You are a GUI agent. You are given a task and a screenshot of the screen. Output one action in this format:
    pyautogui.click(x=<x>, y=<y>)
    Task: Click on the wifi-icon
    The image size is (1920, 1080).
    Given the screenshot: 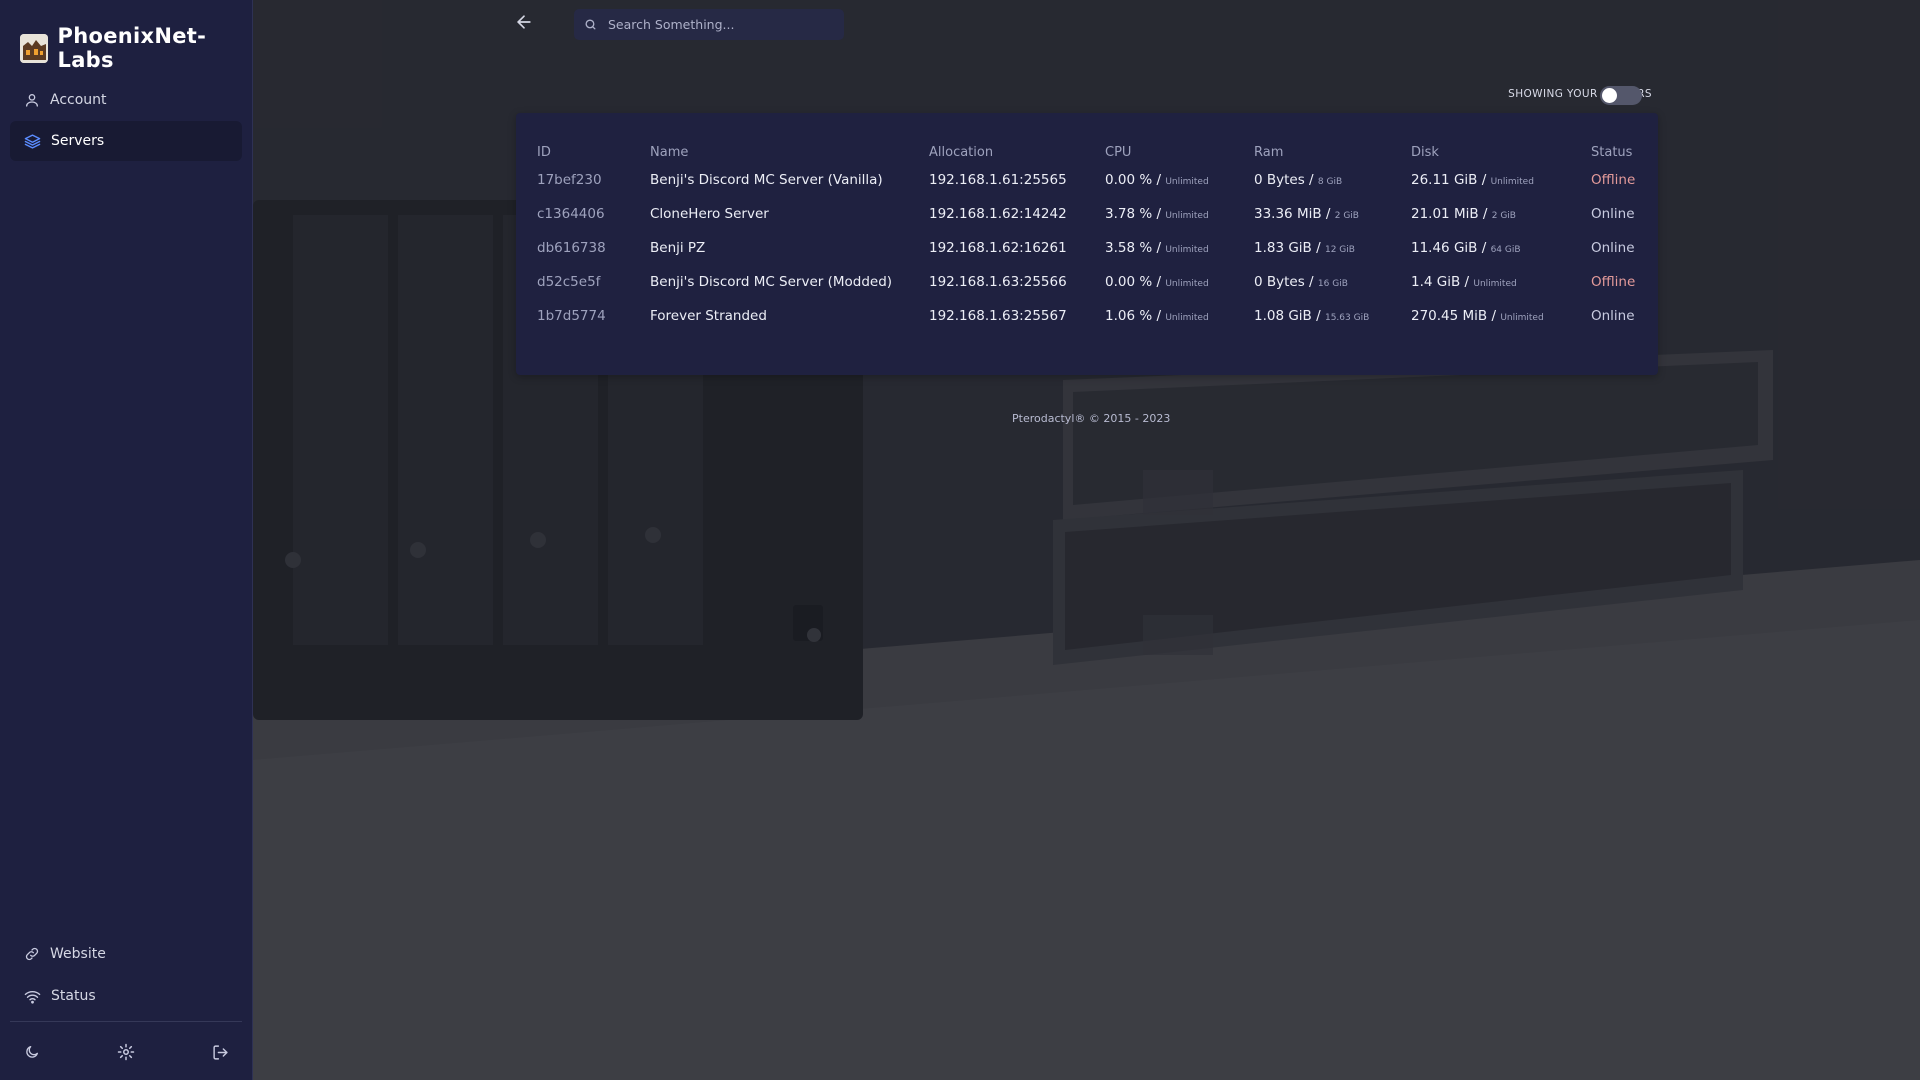 What is the action you would take?
    pyautogui.click(x=32, y=997)
    